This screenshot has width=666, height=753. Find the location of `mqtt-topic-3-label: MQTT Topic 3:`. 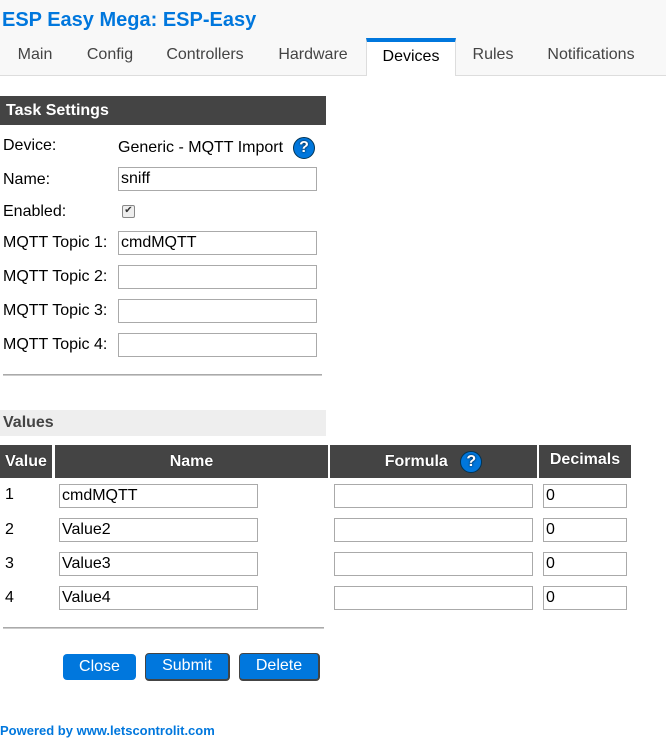

mqtt-topic-3-label: MQTT Topic 3: is located at coordinates (55, 310).